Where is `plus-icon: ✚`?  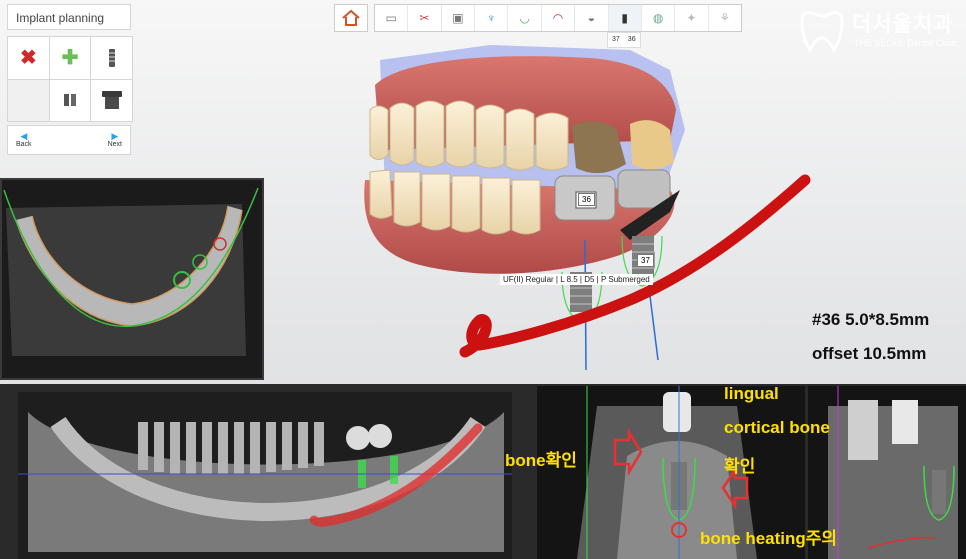
plus-icon: ✚ is located at coordinates (70, 58).